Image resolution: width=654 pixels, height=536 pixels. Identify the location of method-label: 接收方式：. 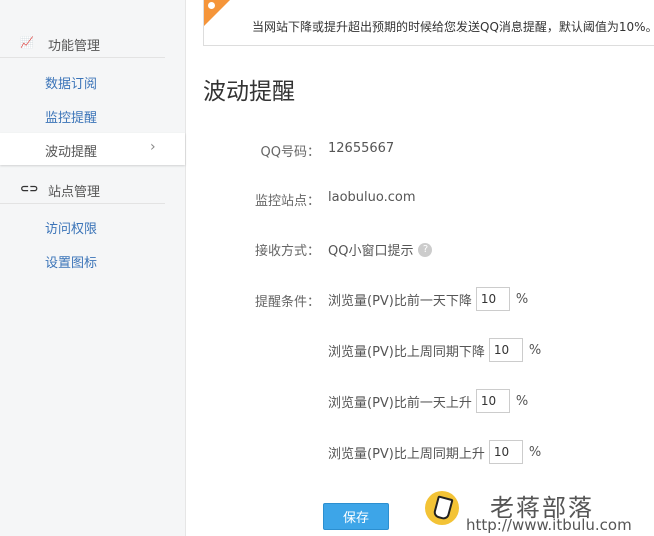
(287, 251).